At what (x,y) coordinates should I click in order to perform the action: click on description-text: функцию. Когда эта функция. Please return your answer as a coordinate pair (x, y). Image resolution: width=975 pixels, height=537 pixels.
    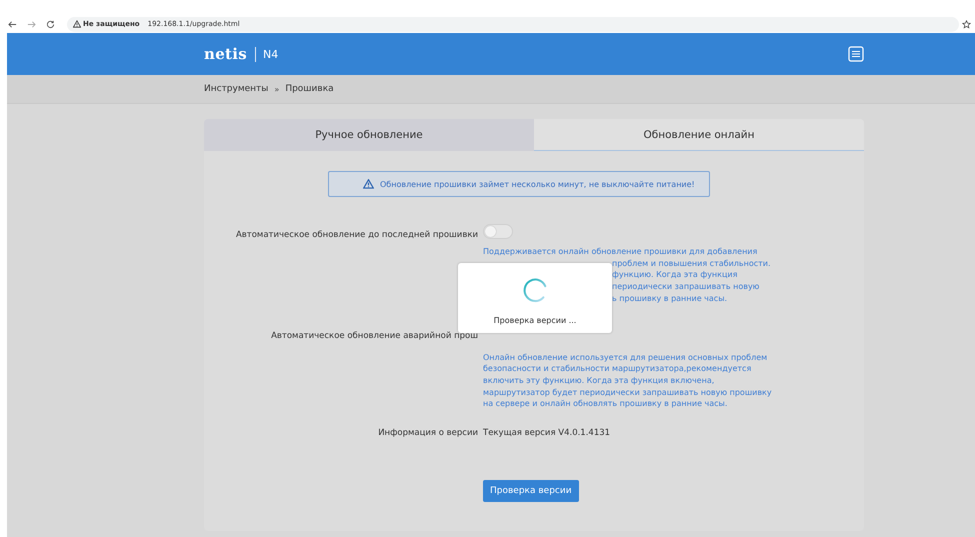
    Looking at the image, I should click on (674, 275).